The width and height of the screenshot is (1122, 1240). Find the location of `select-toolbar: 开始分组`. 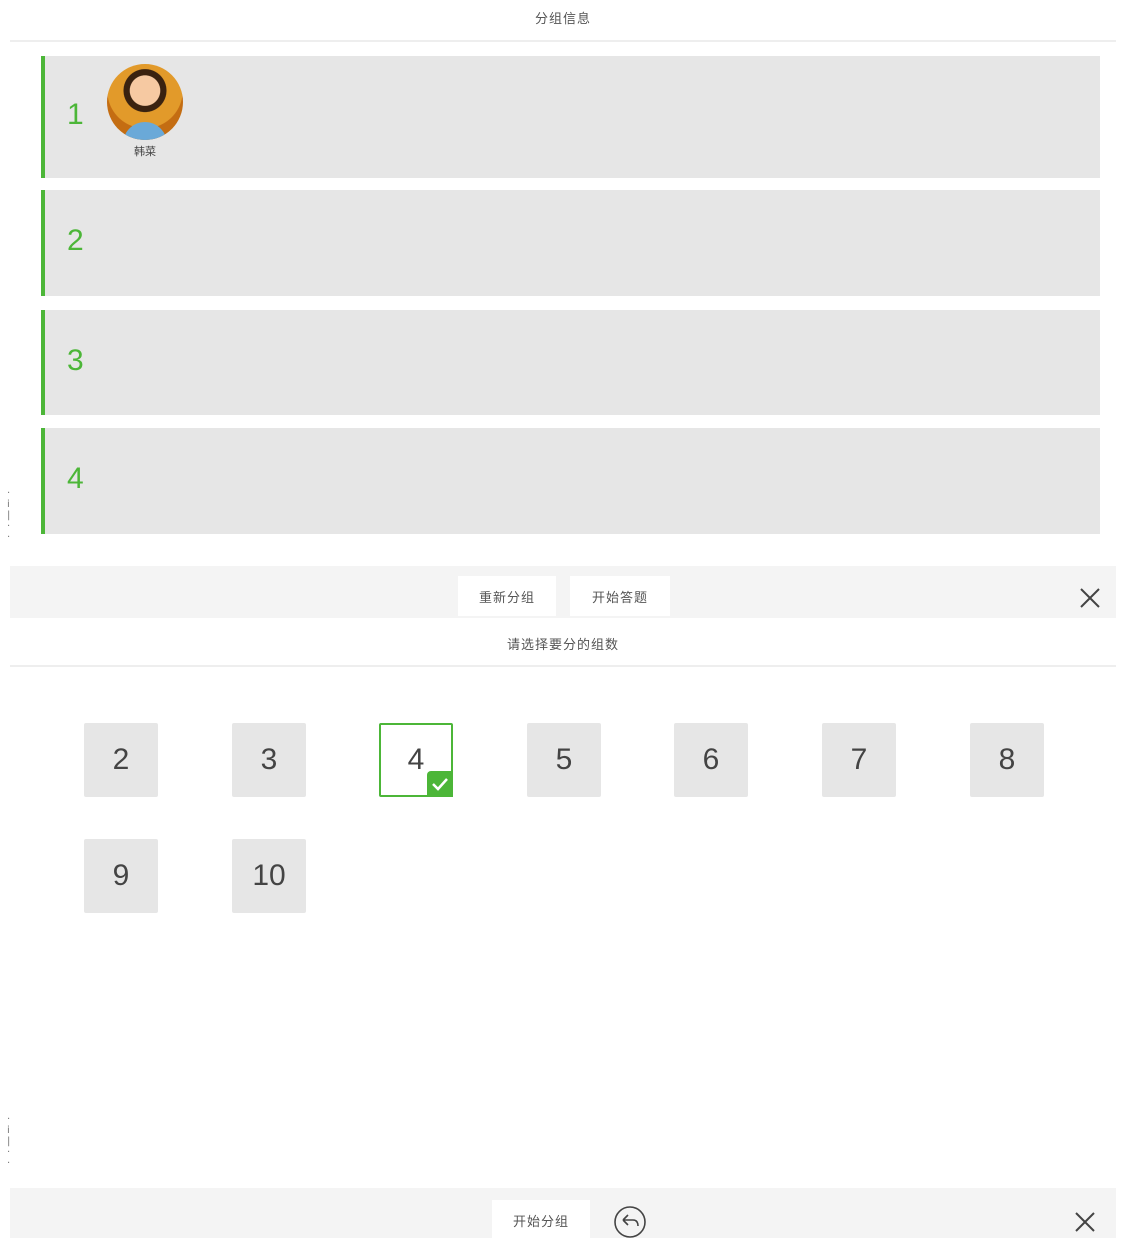

select-toolbar: 开始分组 is located at coordinates (563, 1214).